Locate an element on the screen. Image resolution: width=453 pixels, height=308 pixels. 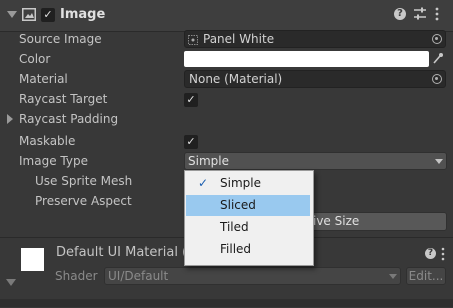
material-field: None (Material) is located at coordinates (315, 79).